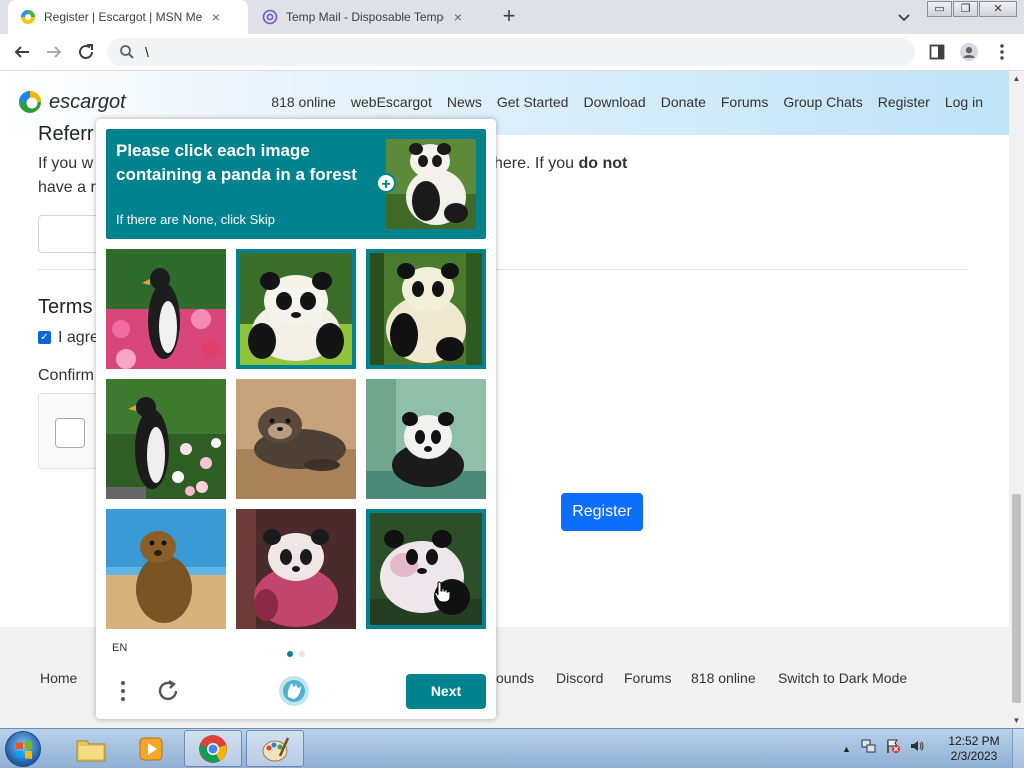  Describe the element at coordinates (974, 756) in the screenshot. I see `clock-date: 2/3/2023` at that location.